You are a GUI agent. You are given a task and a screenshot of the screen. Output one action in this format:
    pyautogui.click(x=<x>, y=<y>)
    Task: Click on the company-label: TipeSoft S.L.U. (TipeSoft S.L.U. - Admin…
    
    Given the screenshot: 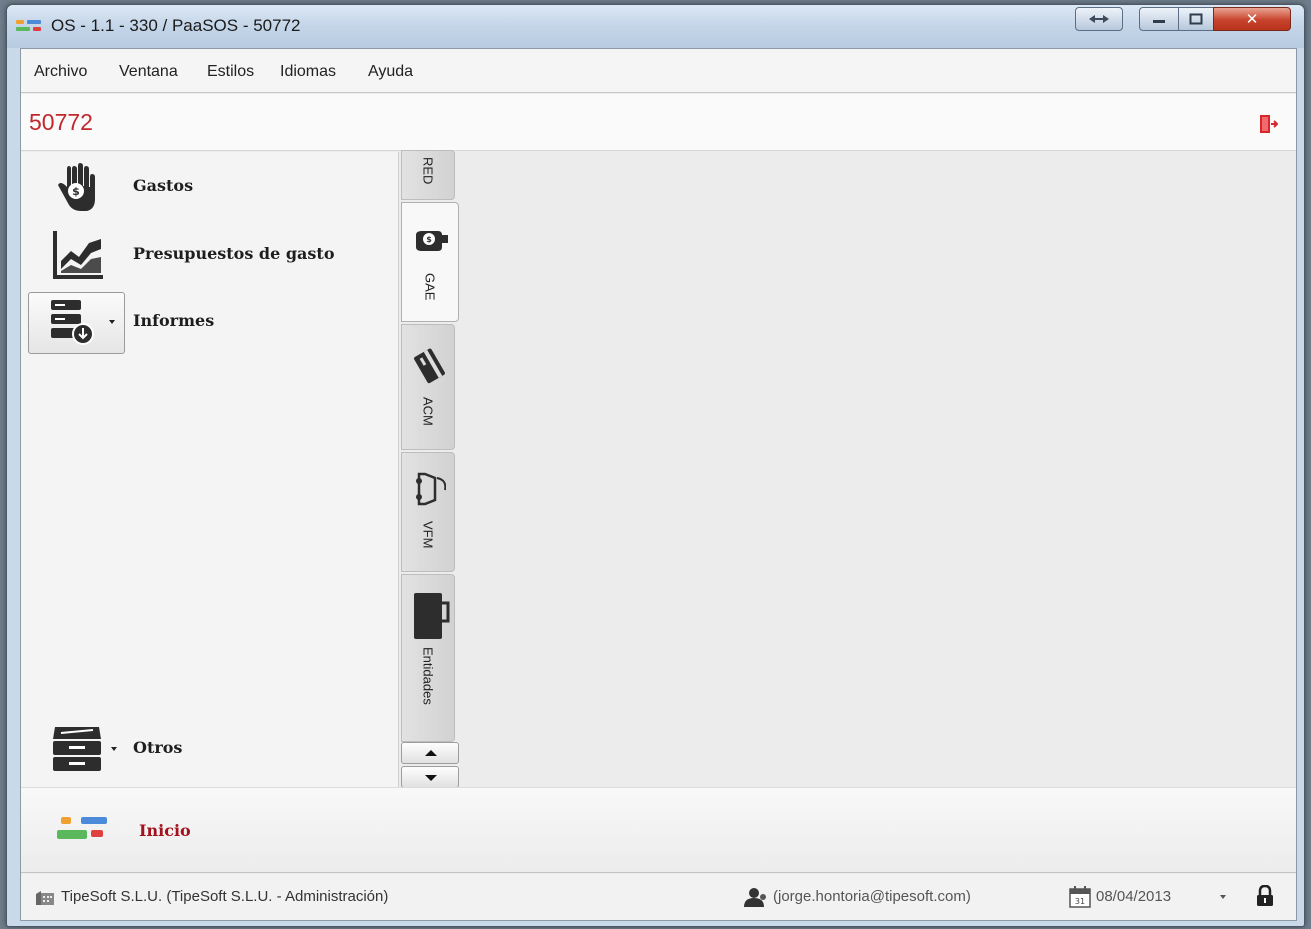 What is the action you would take?
    pyautogui.click(x=225, y=896)
    